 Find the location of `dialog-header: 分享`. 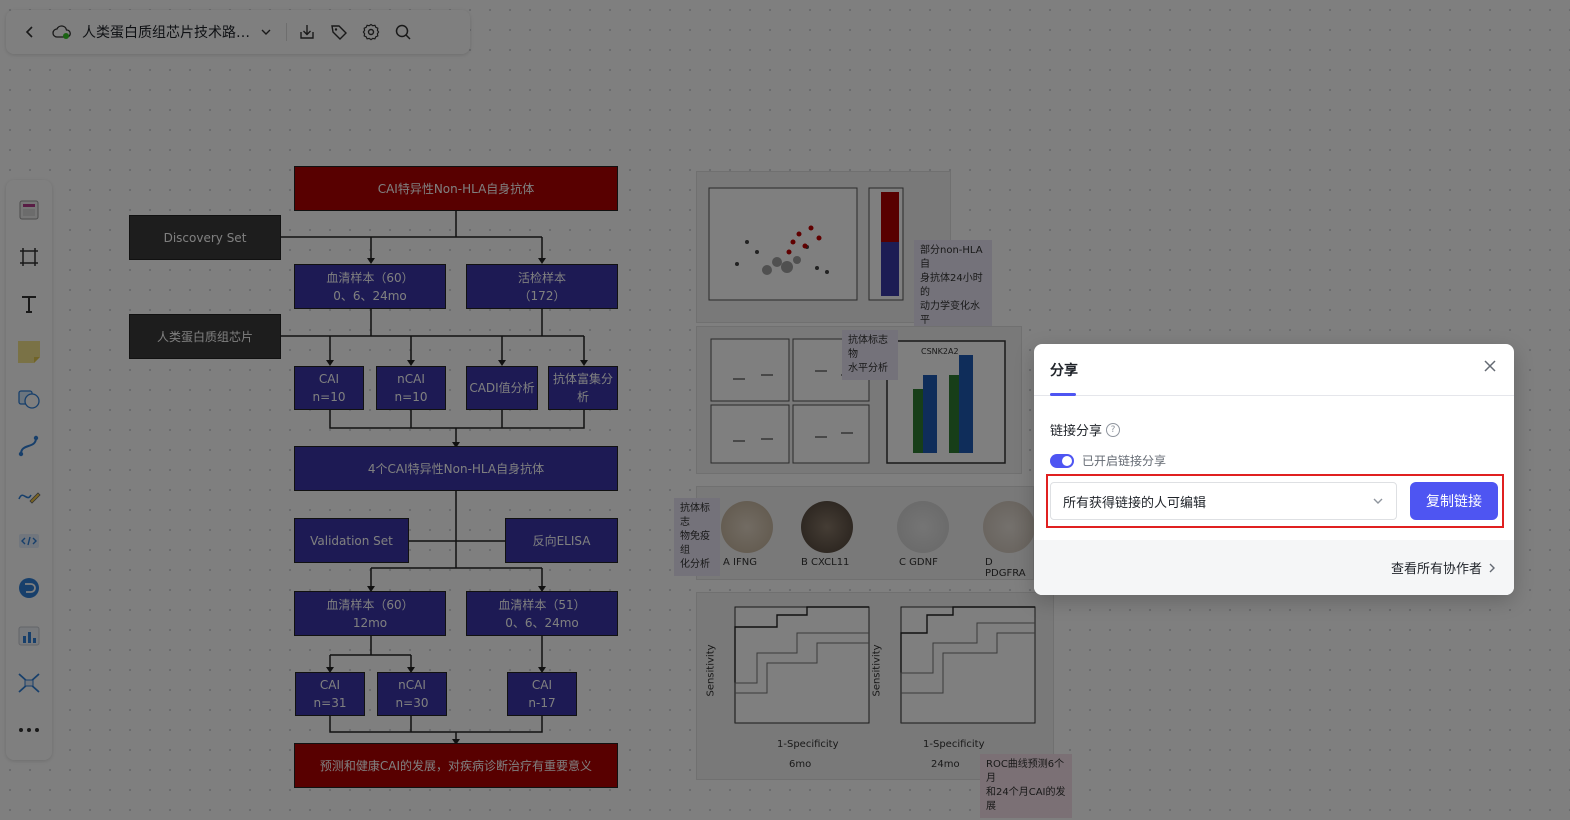

dialog-header: 分享 is located at coordinates (1274, 370).